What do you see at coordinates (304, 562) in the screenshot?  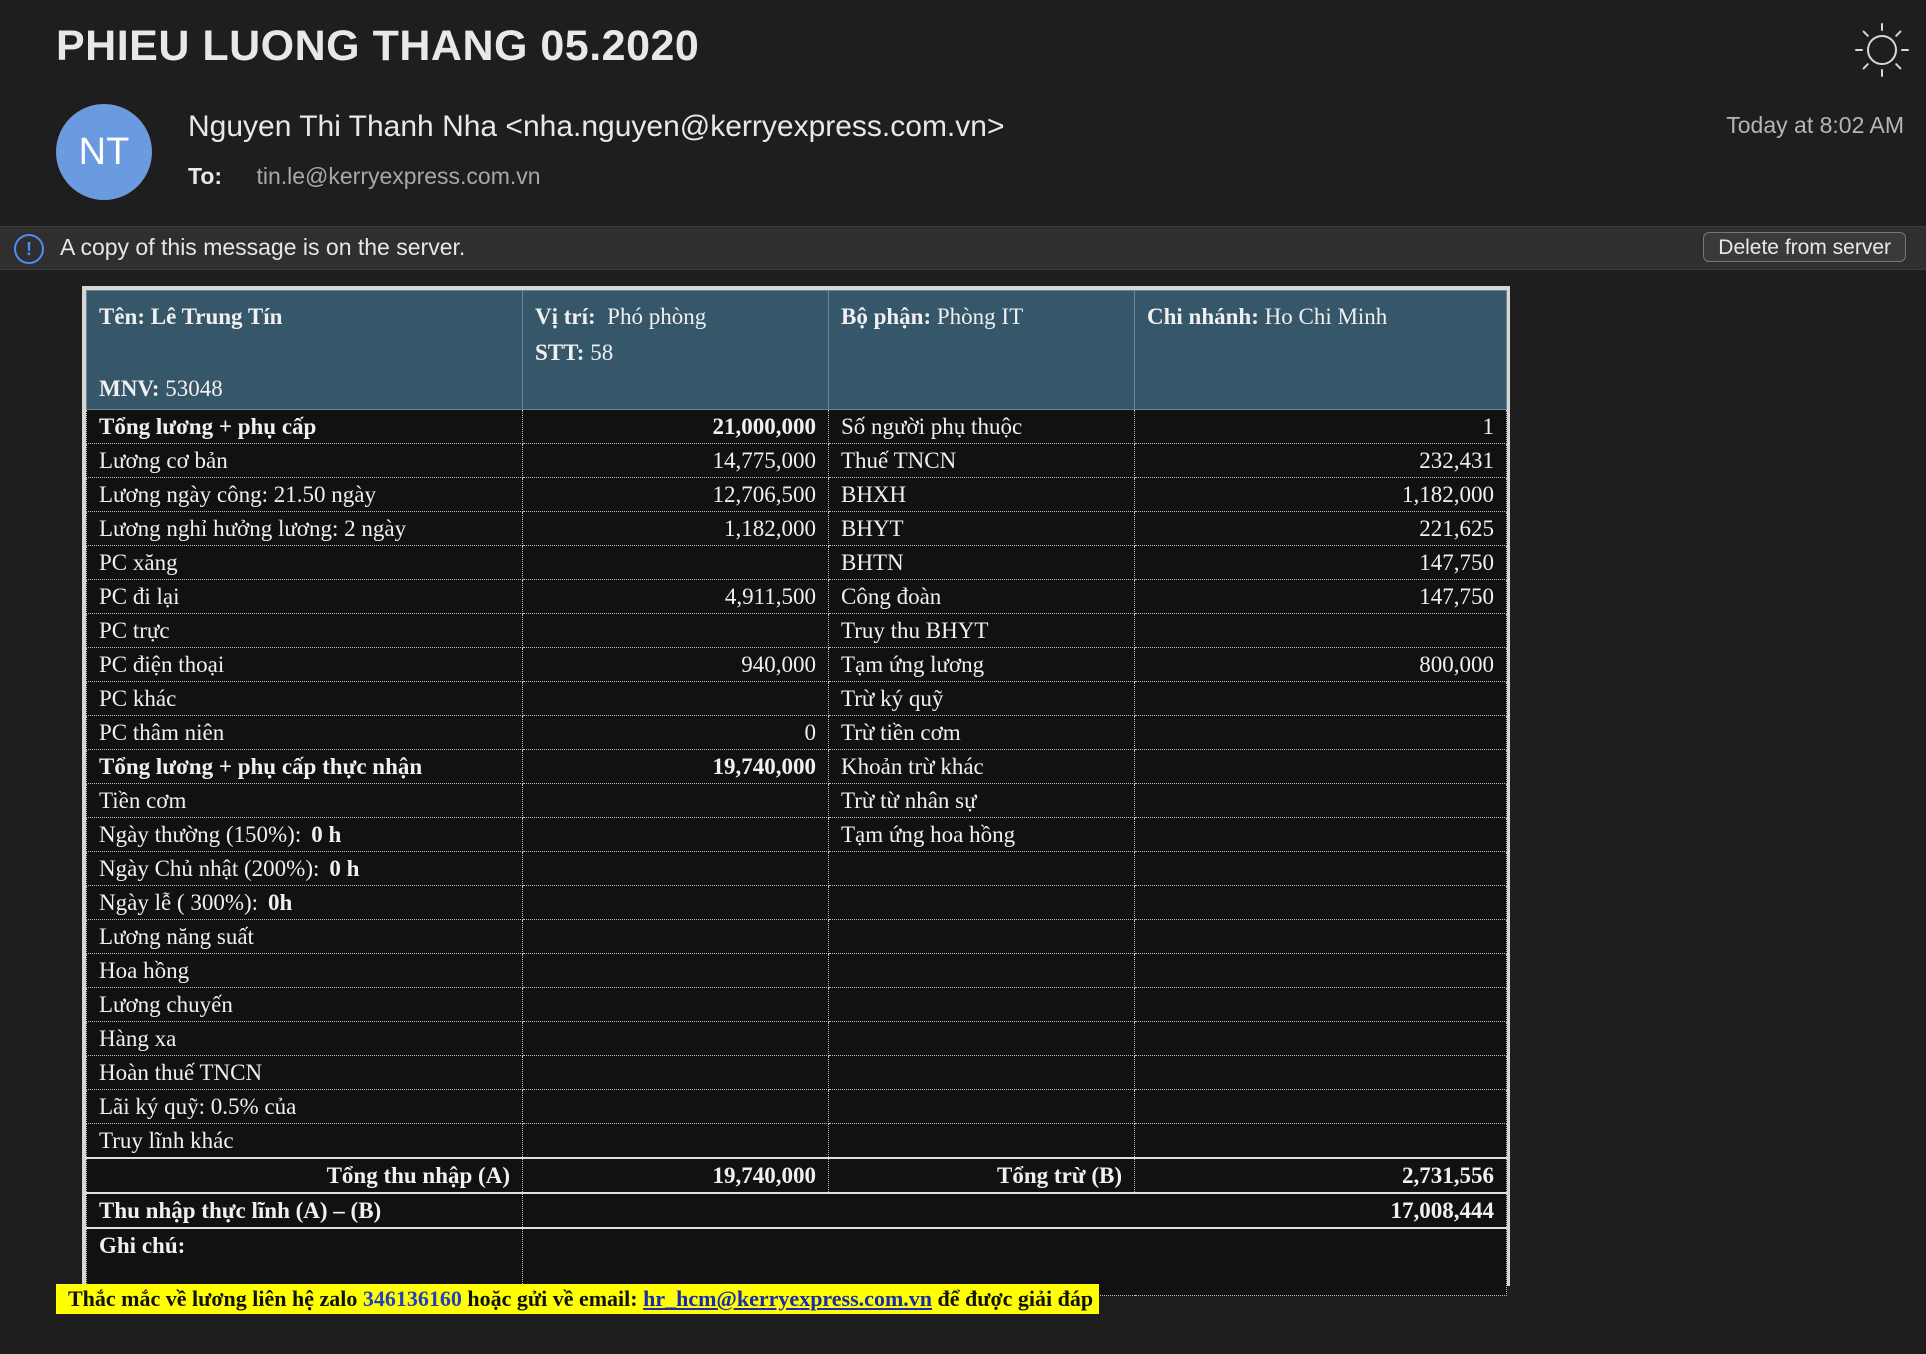 I see `earning-label: PC xăng` at bounding box center [304, 562].